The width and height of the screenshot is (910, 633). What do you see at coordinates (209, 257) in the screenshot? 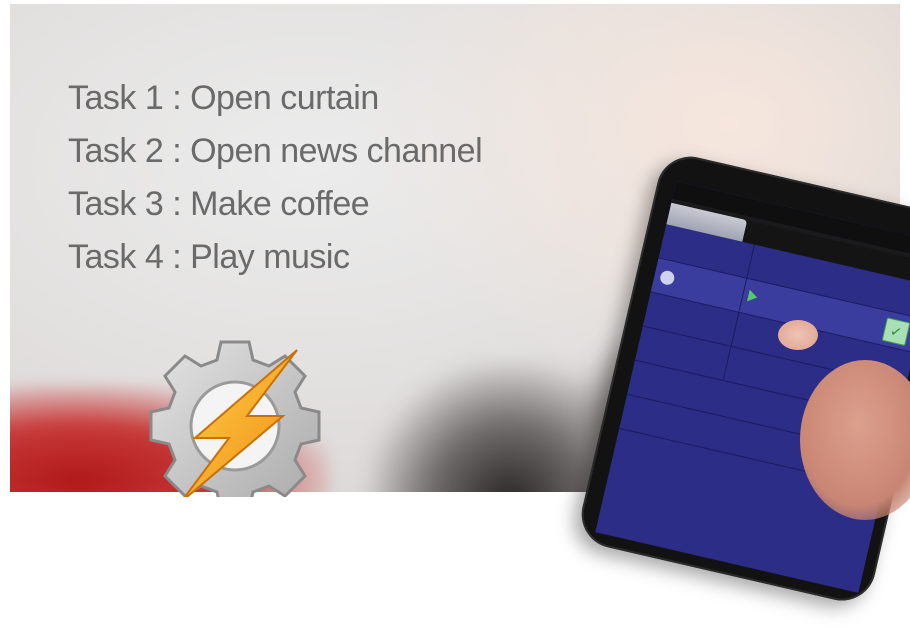
I see `task-4-label: Task 4 : Play music` at bounding box center [209, 257].